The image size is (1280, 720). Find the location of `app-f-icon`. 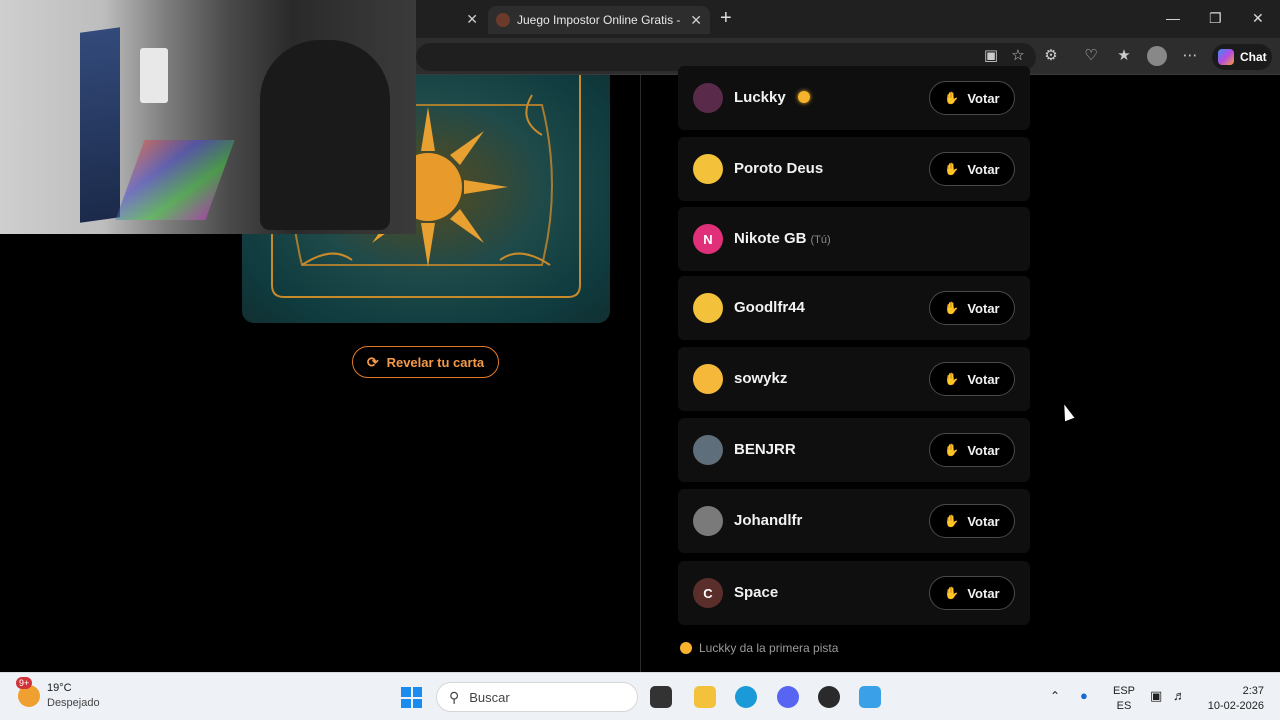

app-f-icon is located at coordinates (870, 697).